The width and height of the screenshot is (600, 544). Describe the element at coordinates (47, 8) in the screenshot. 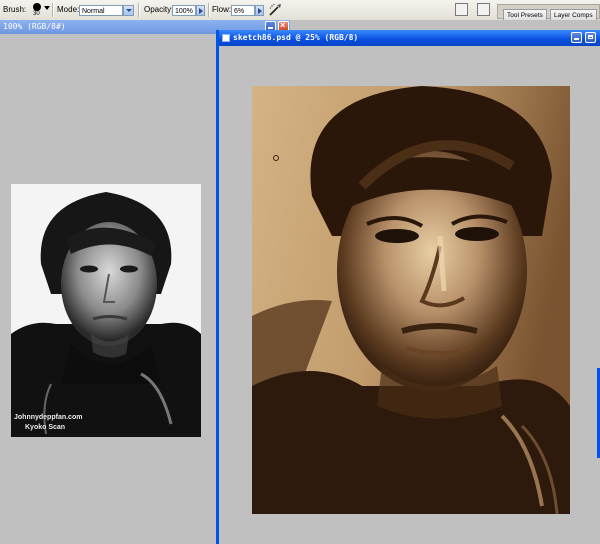

I see `brush-picker-arrow-icon` at that location.